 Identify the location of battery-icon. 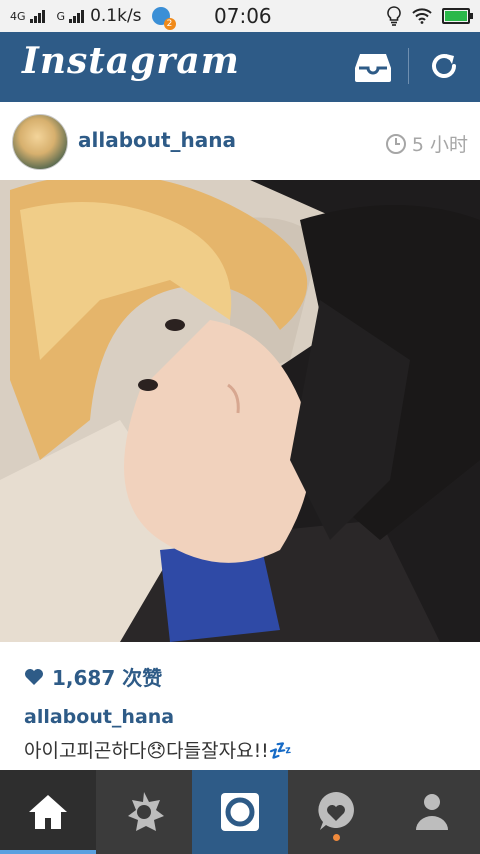
(457, 16).